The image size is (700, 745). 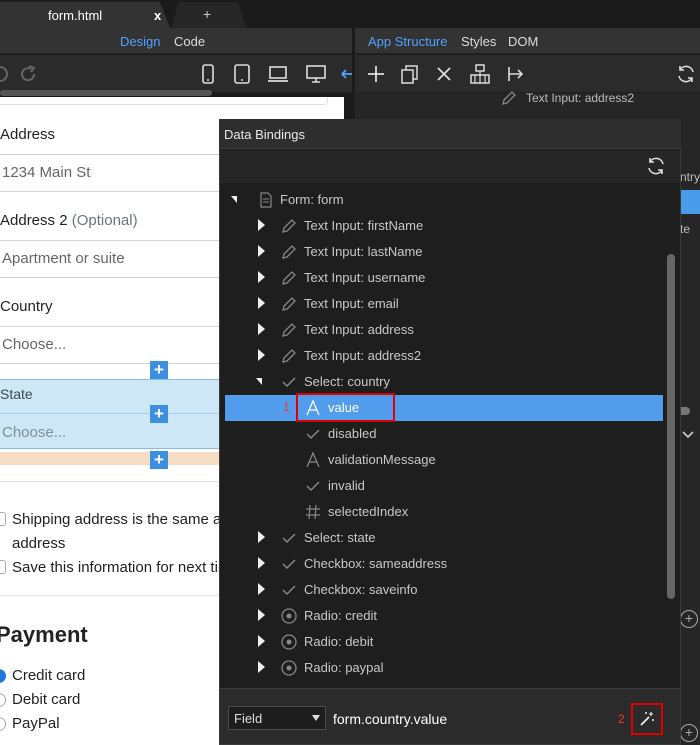 I want to click on tab-app-structure: App Structure, so click(x=408, y=41).